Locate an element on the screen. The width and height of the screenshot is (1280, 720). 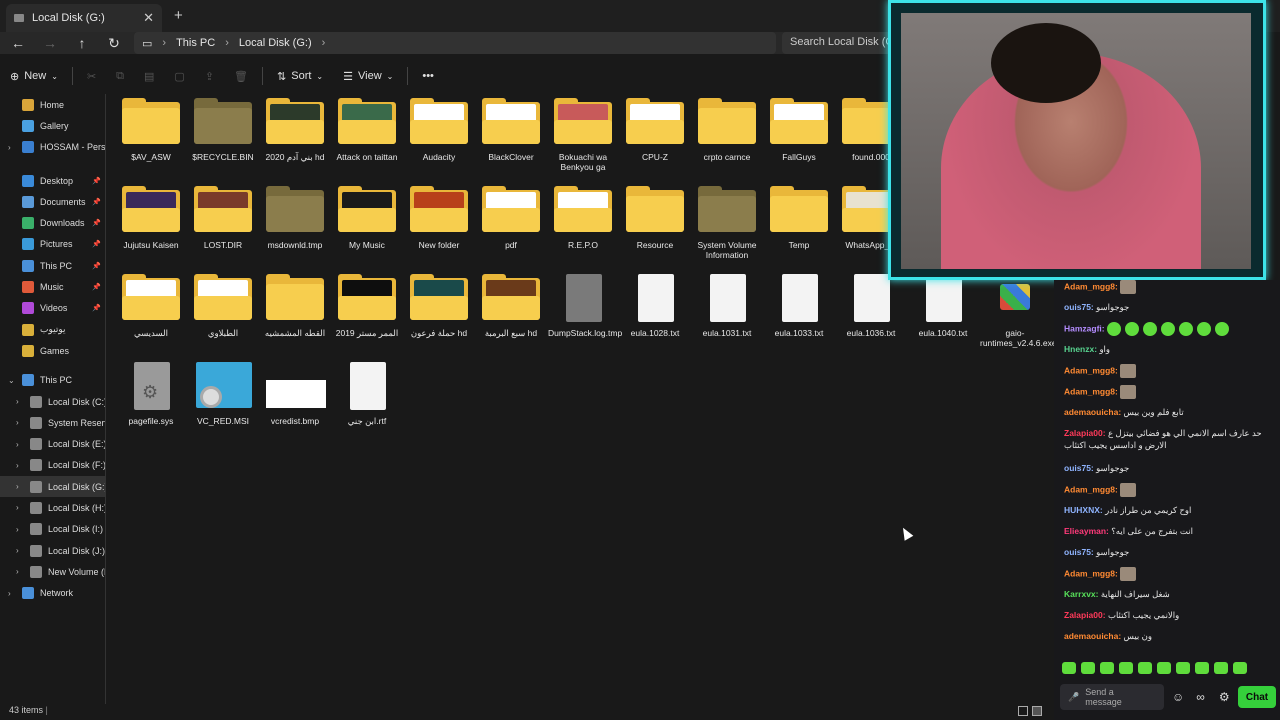
share-icon: ⇪ is located at coordinates (209, 76).